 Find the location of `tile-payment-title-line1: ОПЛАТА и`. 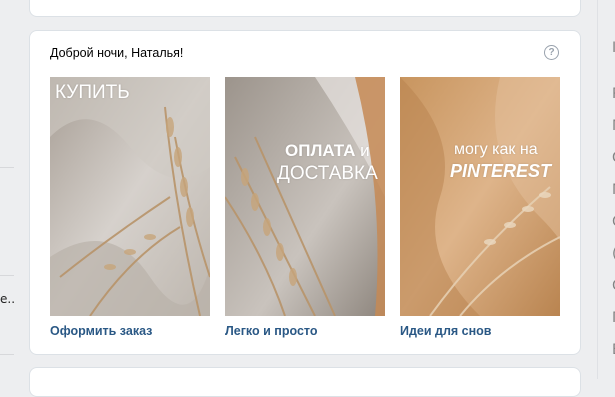

tile-payment-title-line1: ОПЛАТА и is located at coordinates (327, 151).